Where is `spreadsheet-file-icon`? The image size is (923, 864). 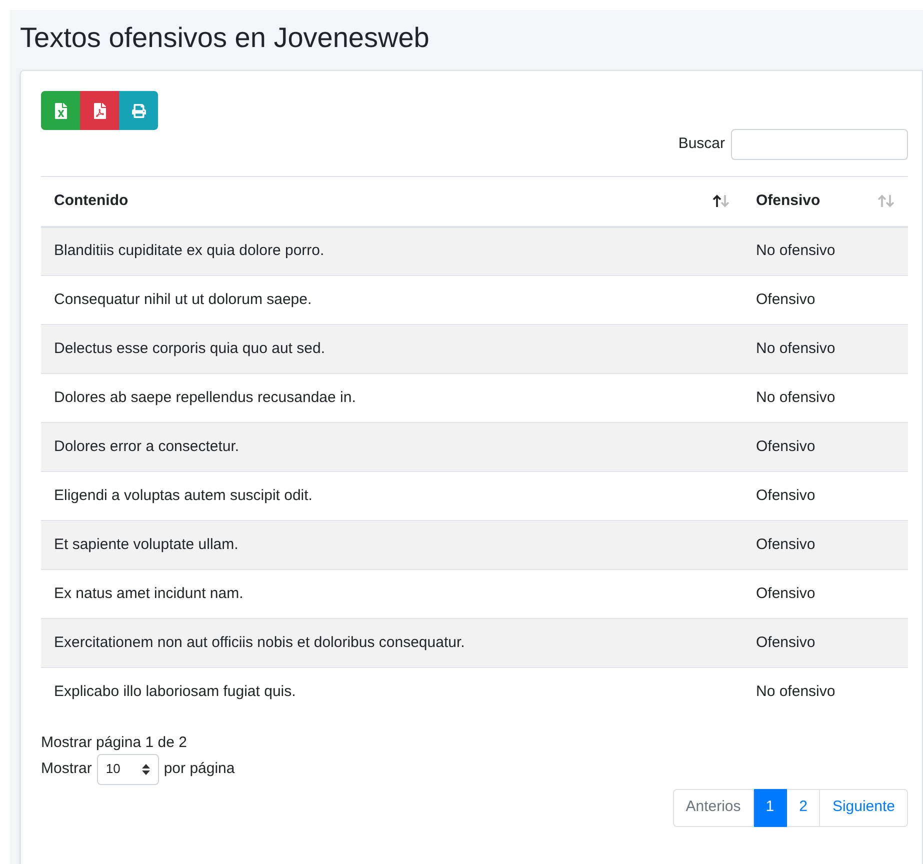
spreadsheet-file-icon is located at coordinates (61, 110).